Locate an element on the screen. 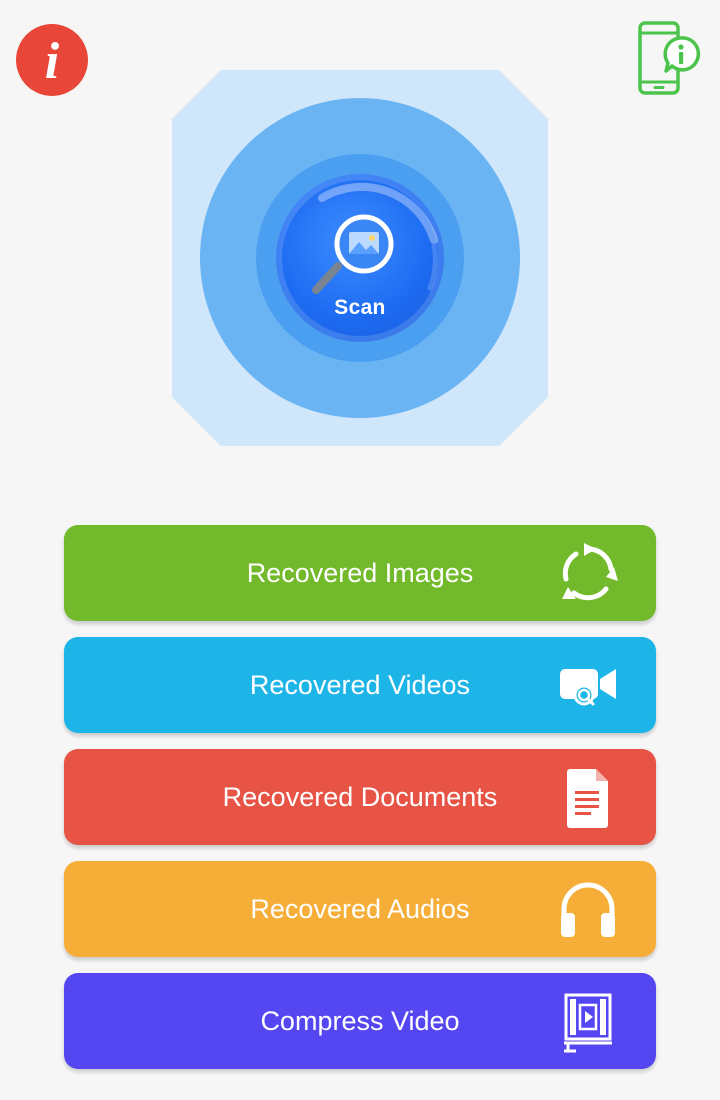 Image resolution: width=720 pixels, height=1100 pixels. refresh-cycle-icon is located at coordinates (590, 572).